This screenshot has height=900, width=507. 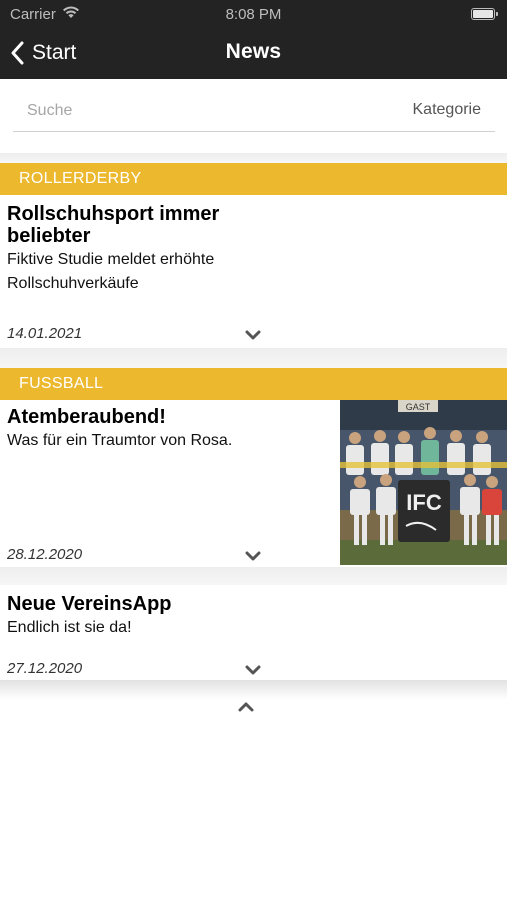 I want to click on clock-label: 8:08 PM, so click(x=253, y=14).